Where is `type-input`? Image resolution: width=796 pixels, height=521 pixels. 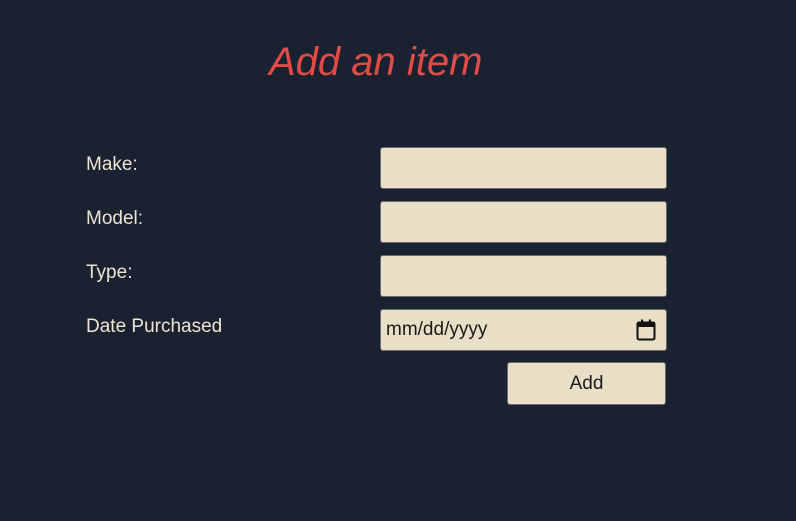 type-input is located at coordinates (523, 276).